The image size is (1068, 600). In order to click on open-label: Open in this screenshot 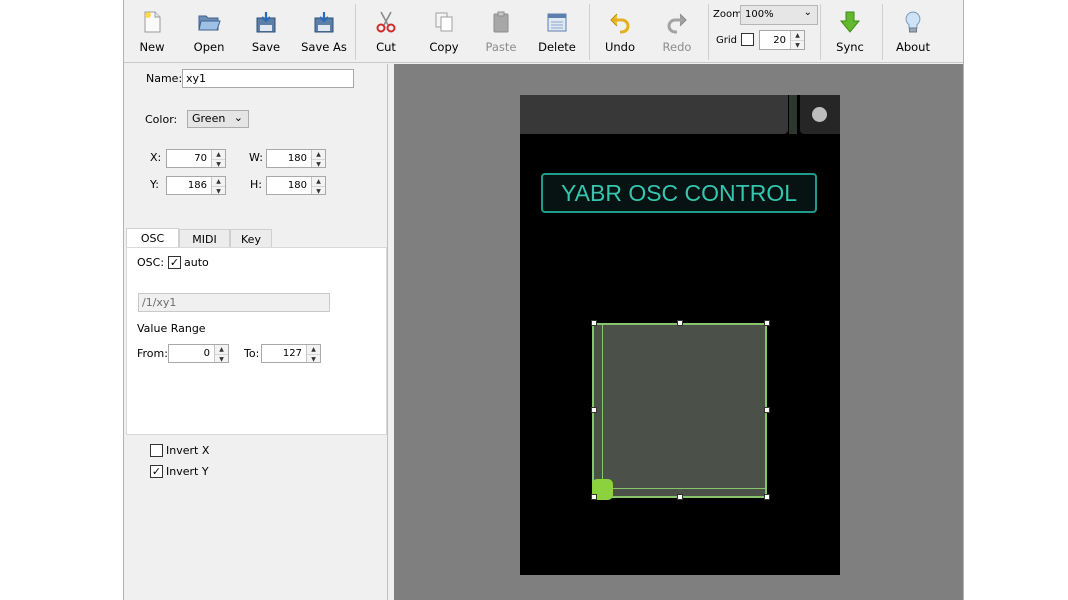, I will do `click(209, 47)`.